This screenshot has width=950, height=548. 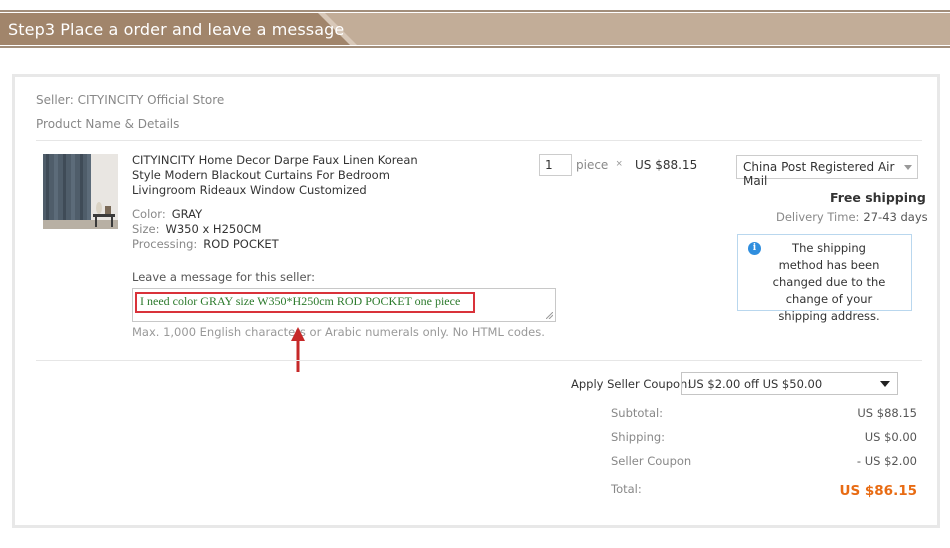 What do you see at coordinates (298, 349) in the screenshot?
I see `red-arrow-icon` at bounding box center [298, 349].